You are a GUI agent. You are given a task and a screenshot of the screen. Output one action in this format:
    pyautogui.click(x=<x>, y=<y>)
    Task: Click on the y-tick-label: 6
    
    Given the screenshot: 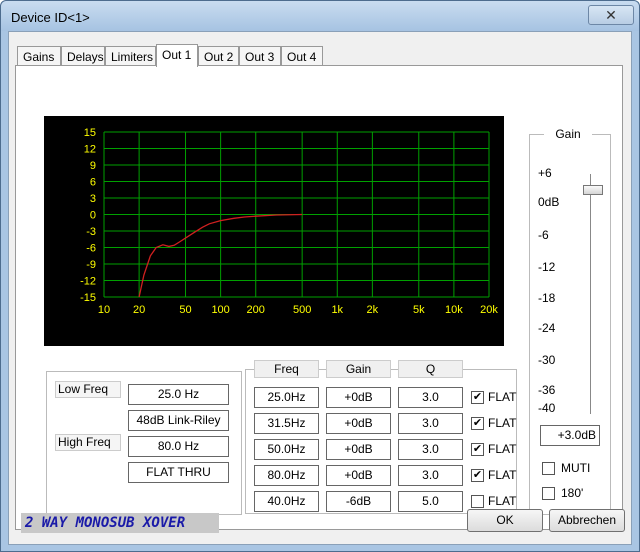 What is the action you would take?
    pyautogui.click(x=93, y=183)
    